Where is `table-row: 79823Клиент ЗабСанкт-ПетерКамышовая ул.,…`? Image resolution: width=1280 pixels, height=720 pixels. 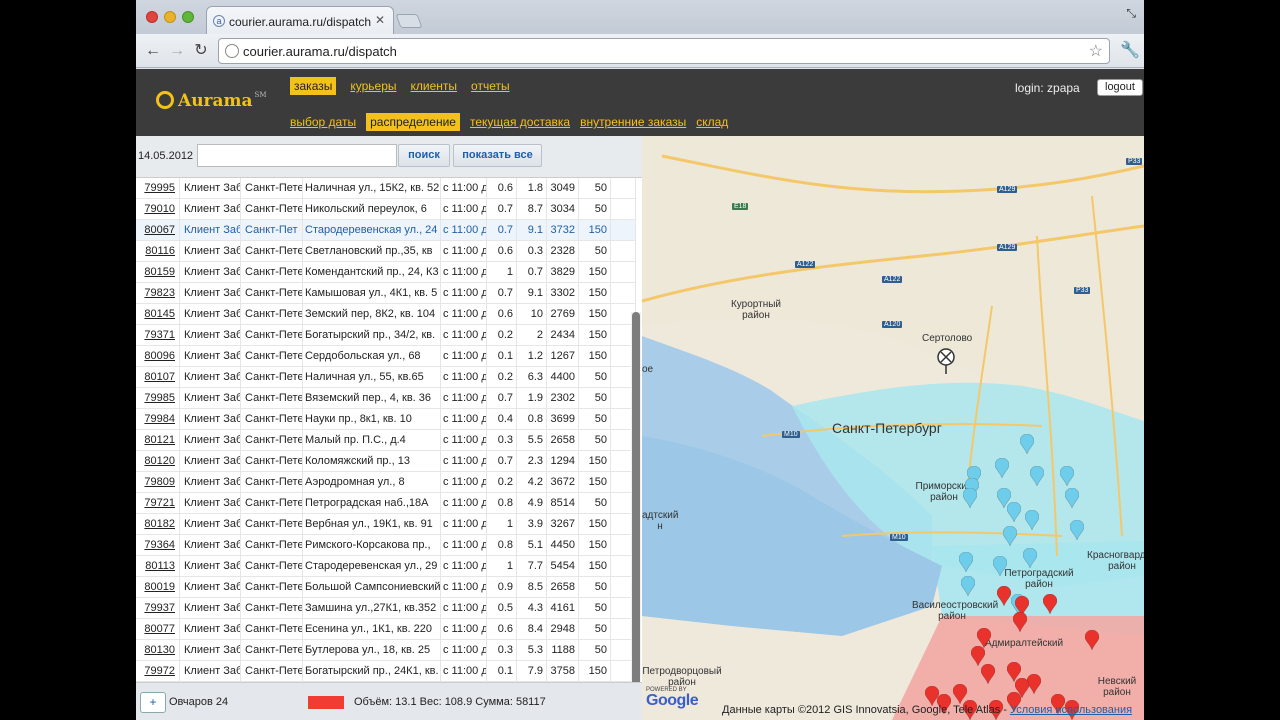 table-row: 79823Клиент ЗабСанкт-ПетерКамышовая ул.,… is located at coordinates (386, 293).